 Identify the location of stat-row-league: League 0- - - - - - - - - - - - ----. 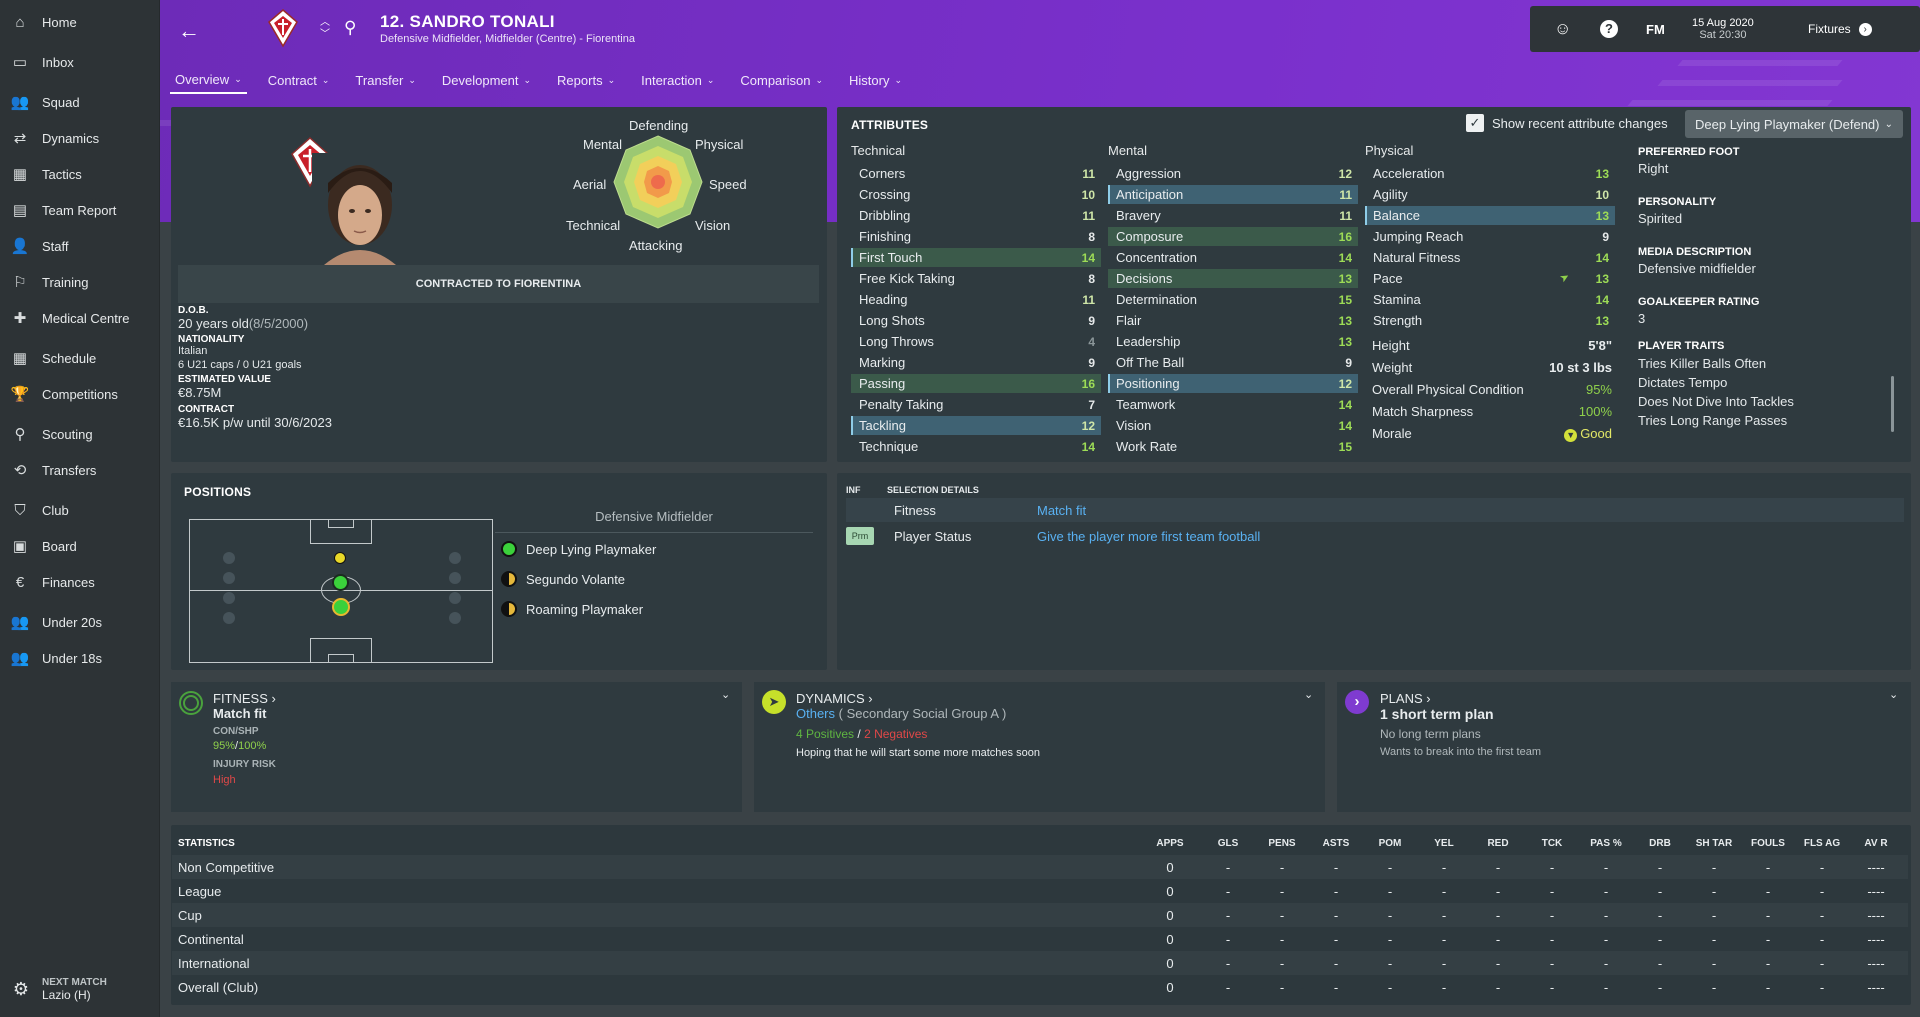
(1040, 891).